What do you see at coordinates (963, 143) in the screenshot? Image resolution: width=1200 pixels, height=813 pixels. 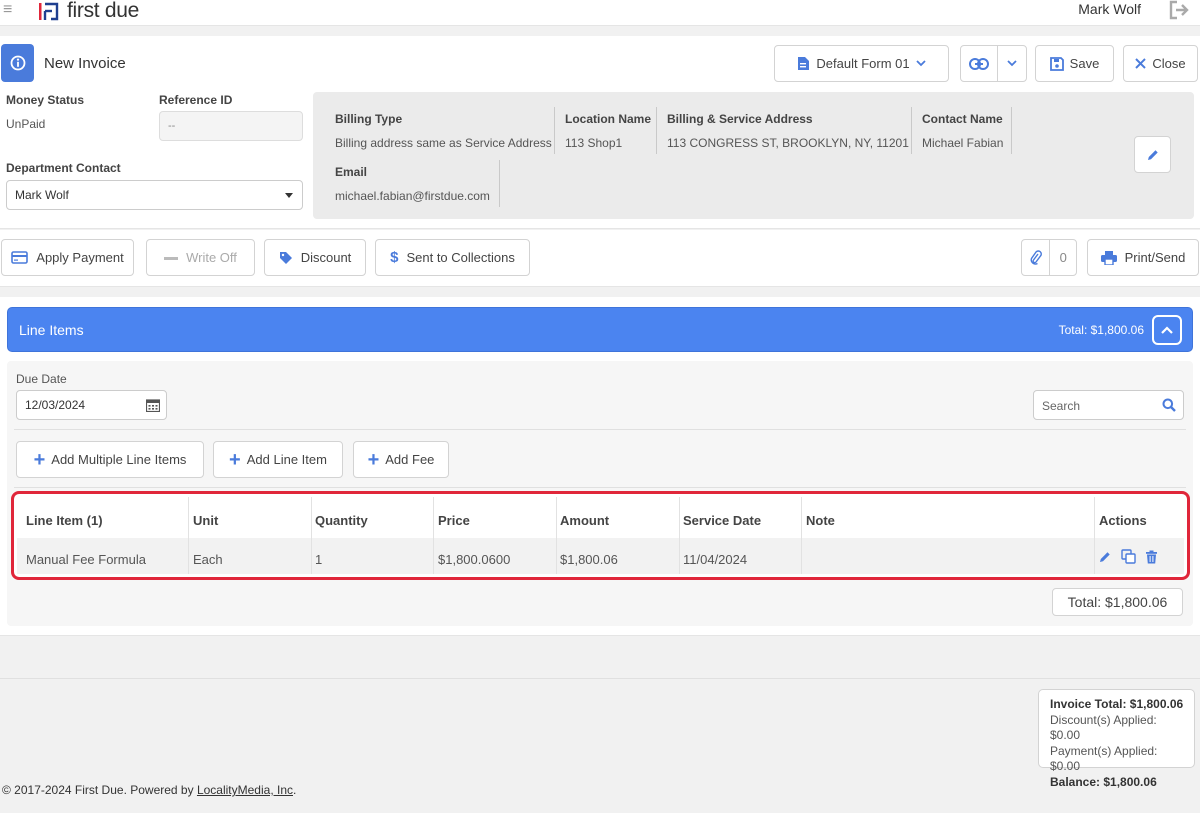 I see `contact-name-value: Michael Fabian` at bounding box center [963, 143].